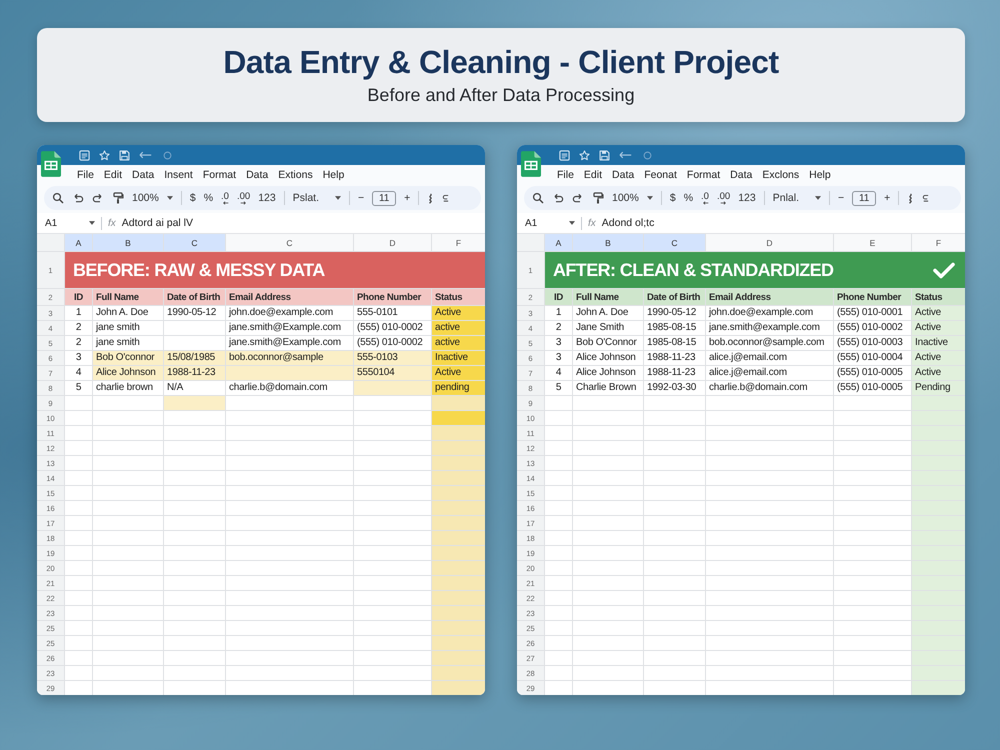  I want to click on table-cell: 1, so click(78, 313).